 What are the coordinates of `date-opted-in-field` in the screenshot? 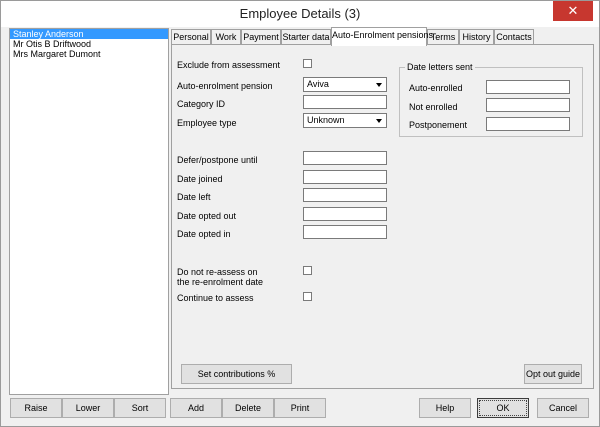 It's located at (345, 232).